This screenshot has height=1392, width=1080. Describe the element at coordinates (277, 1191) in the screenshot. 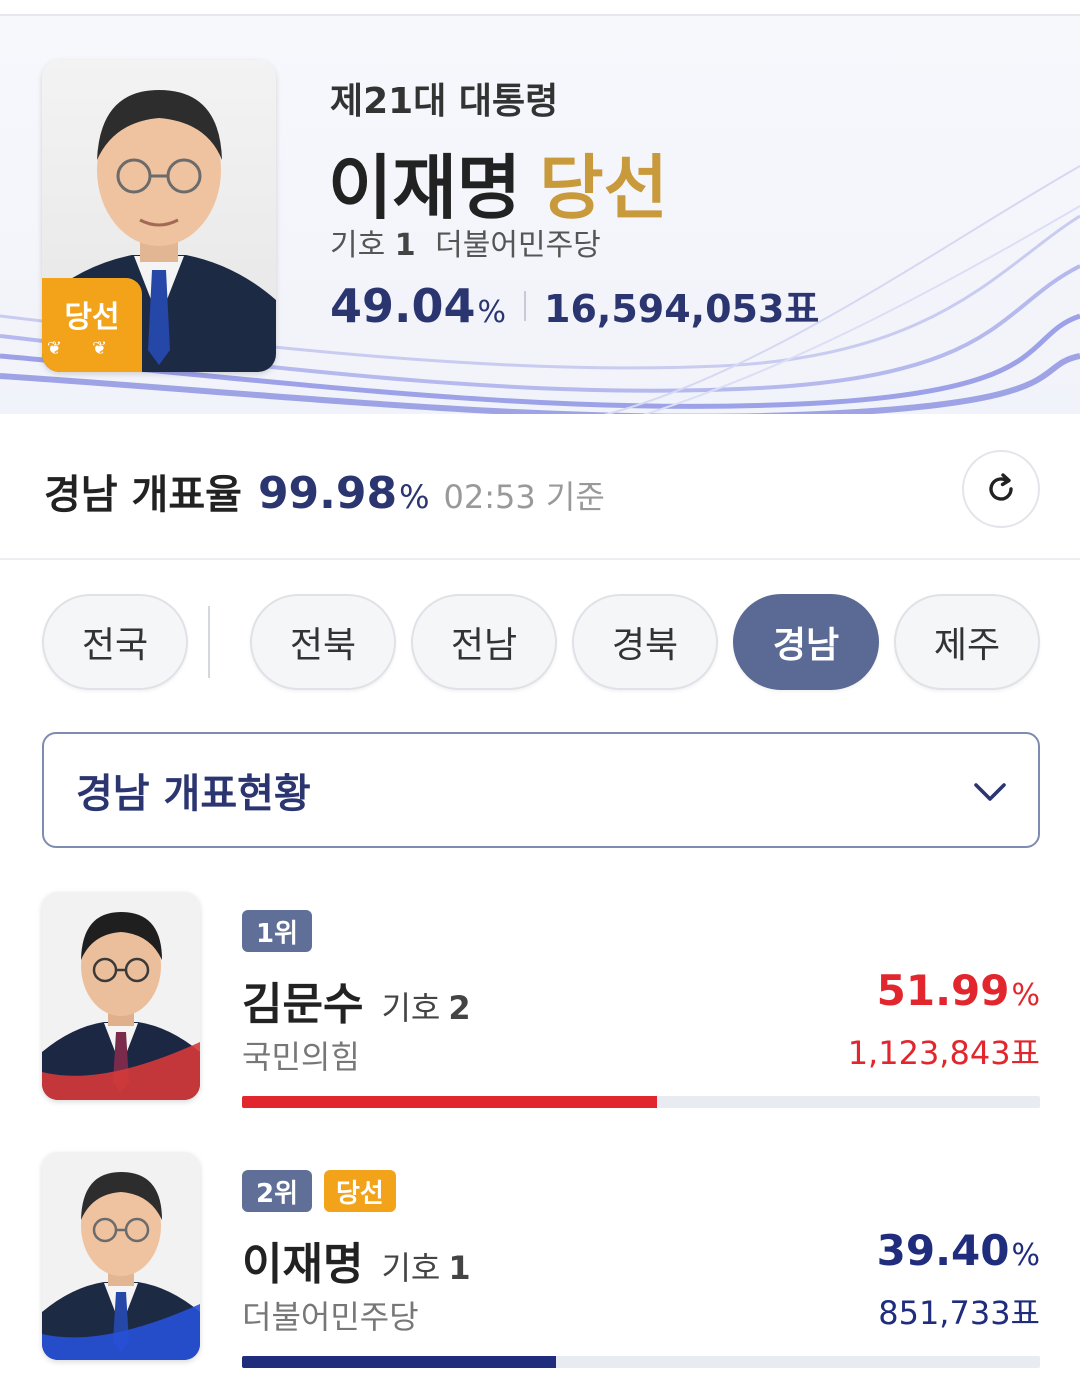

I see `rank-badge: 2위` at that location.